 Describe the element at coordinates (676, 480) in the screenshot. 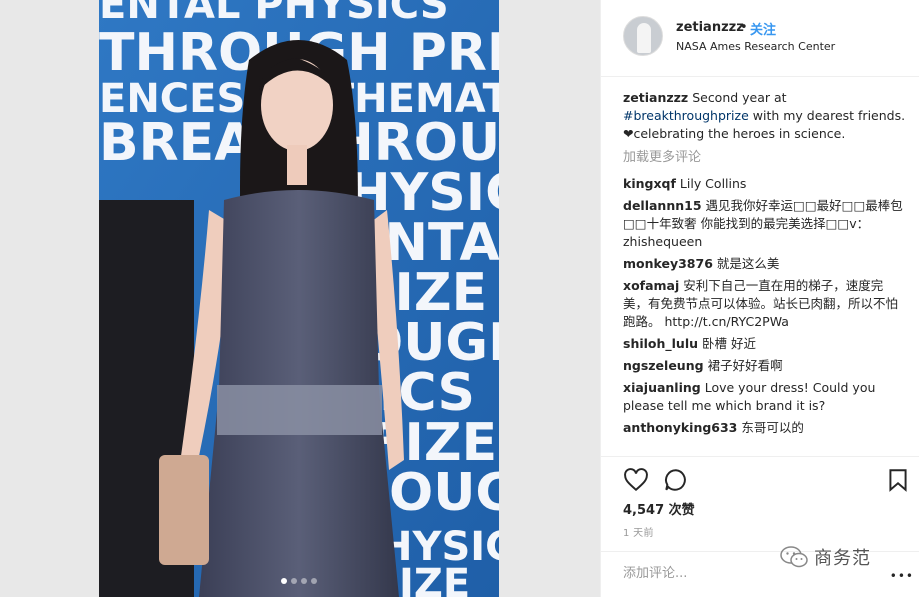

I see `speech-bubble-icon` at that location.